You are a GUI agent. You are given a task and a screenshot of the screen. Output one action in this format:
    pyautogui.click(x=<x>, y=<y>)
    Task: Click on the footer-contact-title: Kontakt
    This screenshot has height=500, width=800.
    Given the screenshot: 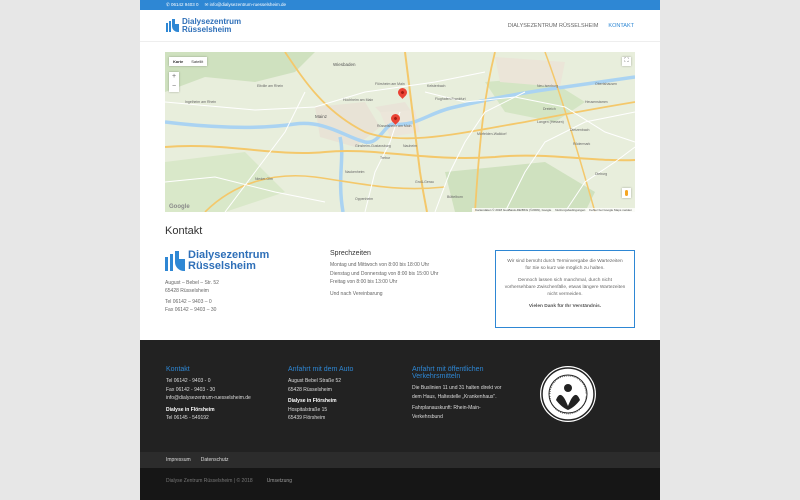 What is the action you would take?
    pyautogui.click(x=178, y=369)
    